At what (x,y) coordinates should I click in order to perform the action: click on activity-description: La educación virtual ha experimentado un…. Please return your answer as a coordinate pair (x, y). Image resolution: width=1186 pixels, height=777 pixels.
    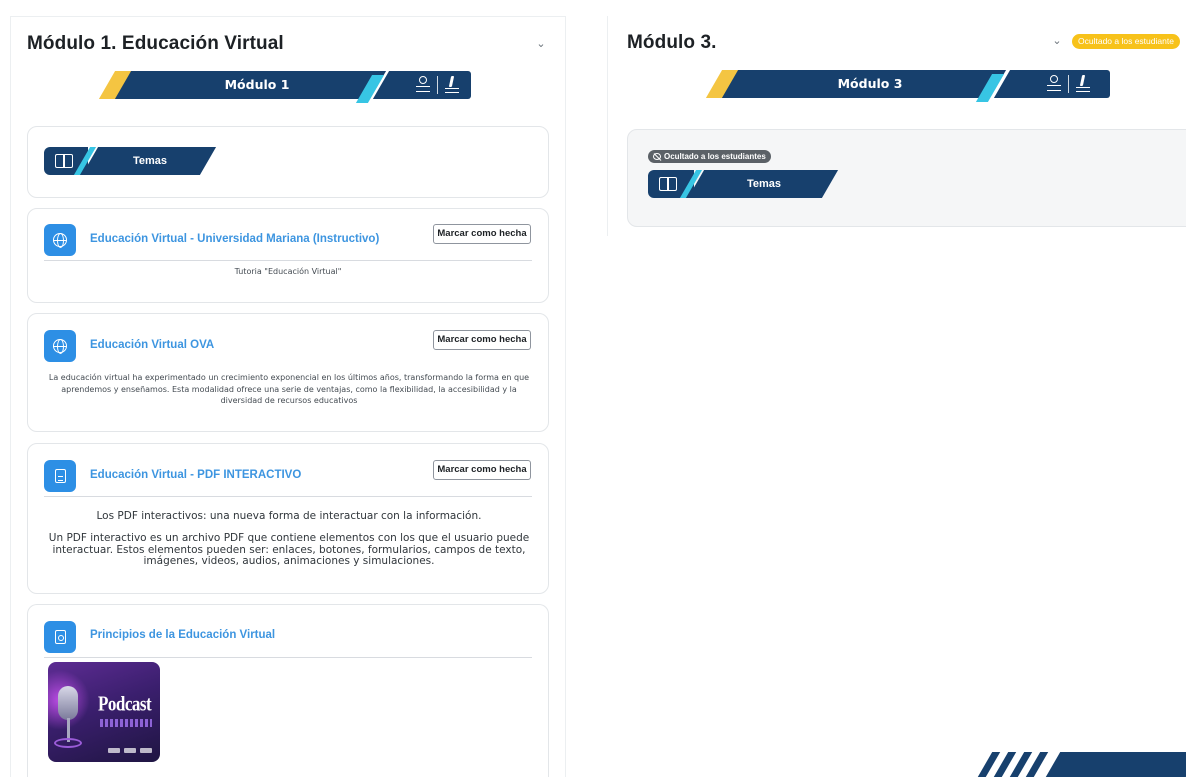
    Looking at the image, I should click on (289, 389).